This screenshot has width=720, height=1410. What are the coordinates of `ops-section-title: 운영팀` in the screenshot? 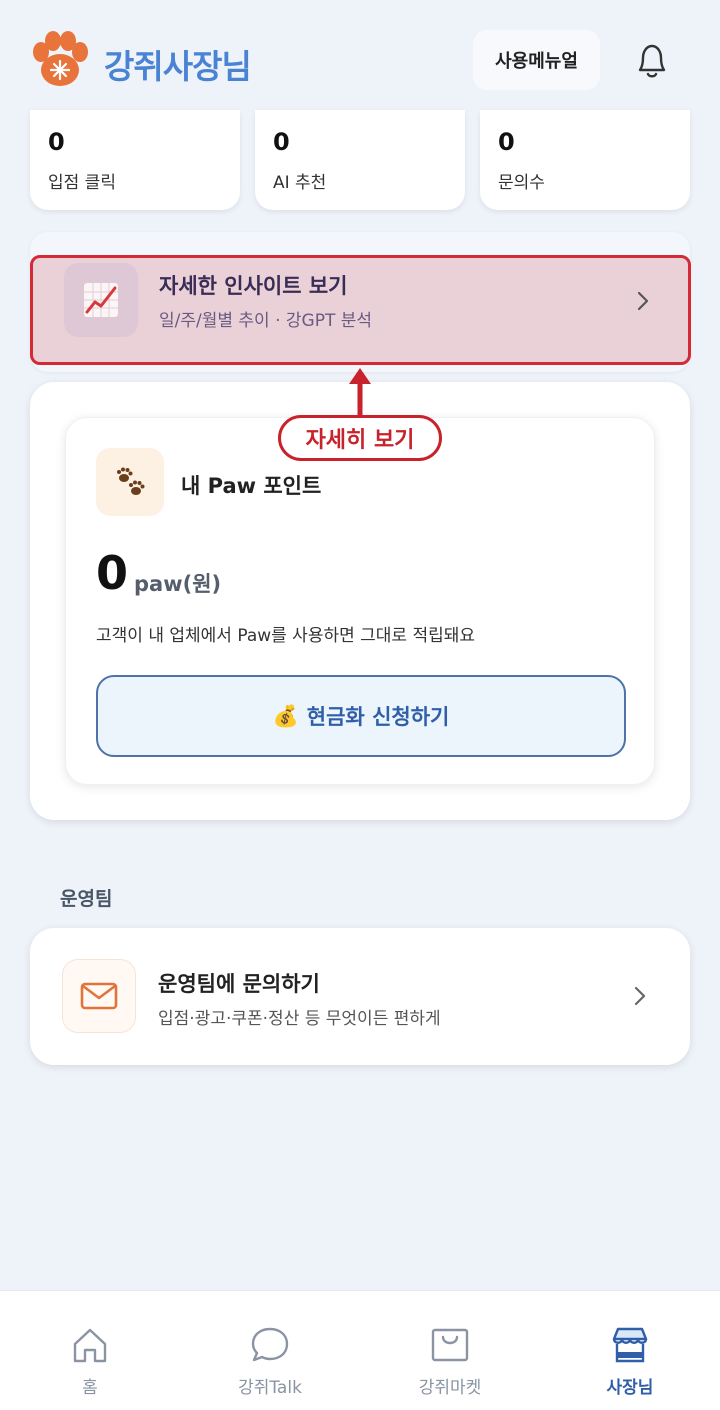 It's located at (86, 899).